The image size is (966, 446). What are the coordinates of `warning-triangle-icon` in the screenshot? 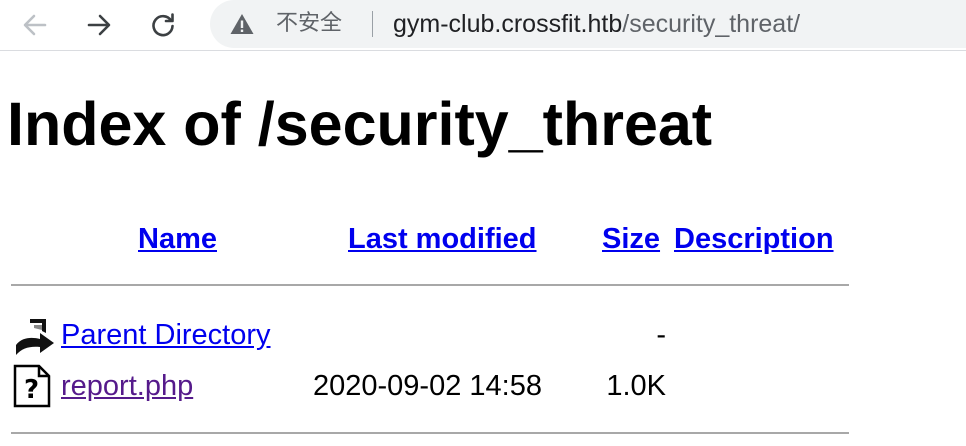 It's located at (242, 24).